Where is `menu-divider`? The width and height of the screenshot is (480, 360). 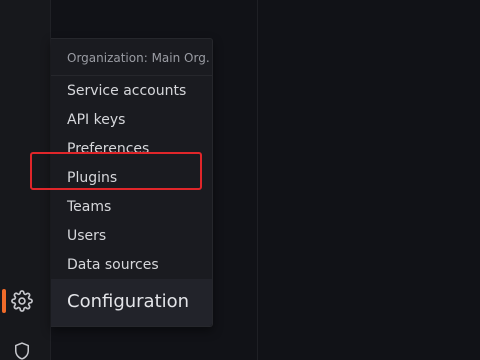 menu-divider is located at coordinates (131, 75).